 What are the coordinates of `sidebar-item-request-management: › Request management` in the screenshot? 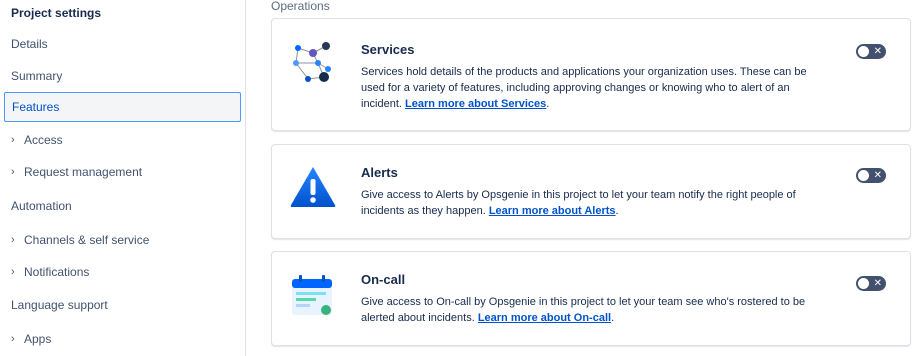 It's located at (120, 172).